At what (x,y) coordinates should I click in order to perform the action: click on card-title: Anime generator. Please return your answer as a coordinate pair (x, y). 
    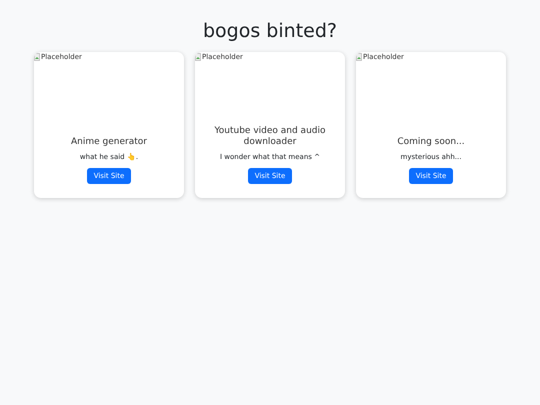
    Looking at the image, I should click on (109, 142).